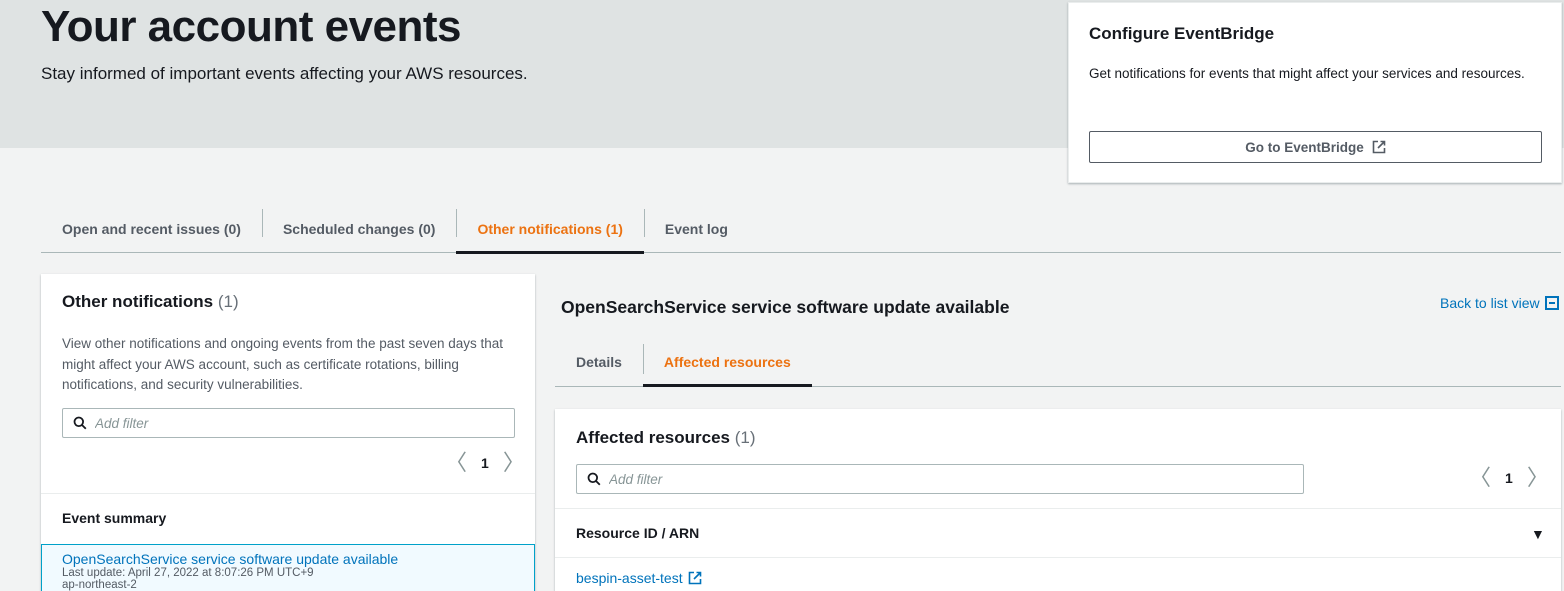  Describe the element at coordinates (727, 362) in the screenshot. I see `tab-affected-resources: Affected resources` at that location.